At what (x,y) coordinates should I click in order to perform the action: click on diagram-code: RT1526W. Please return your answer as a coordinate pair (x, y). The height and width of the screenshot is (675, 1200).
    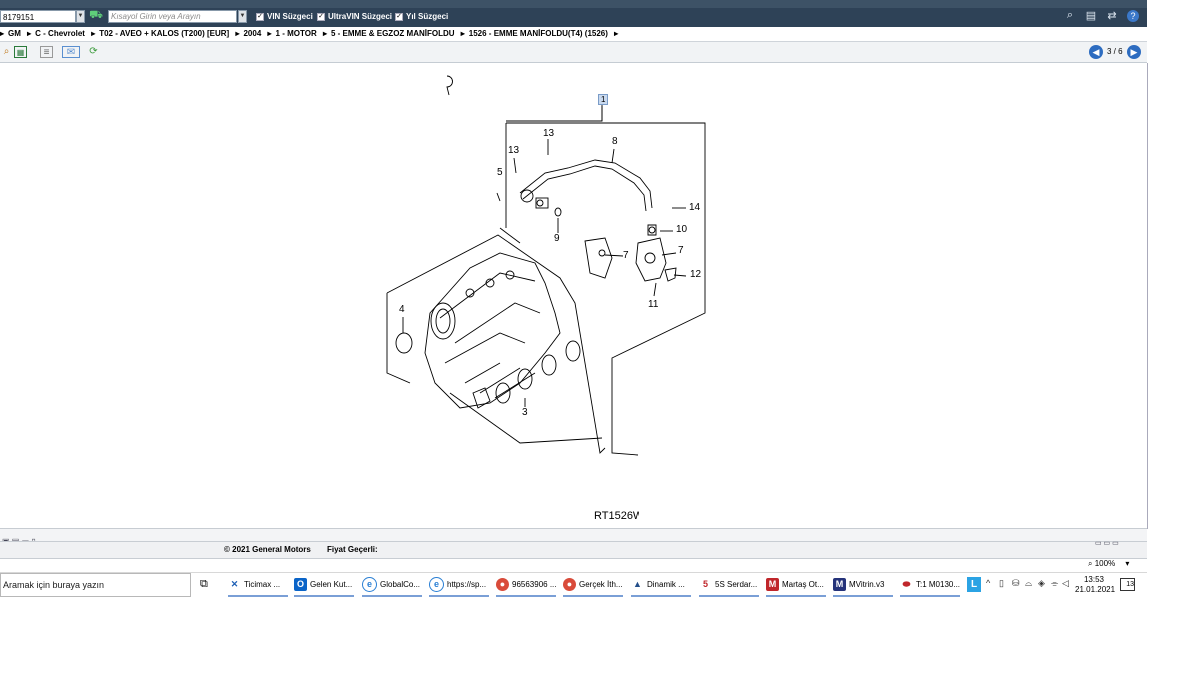
    Looking at the image, I should click on (619, 516).